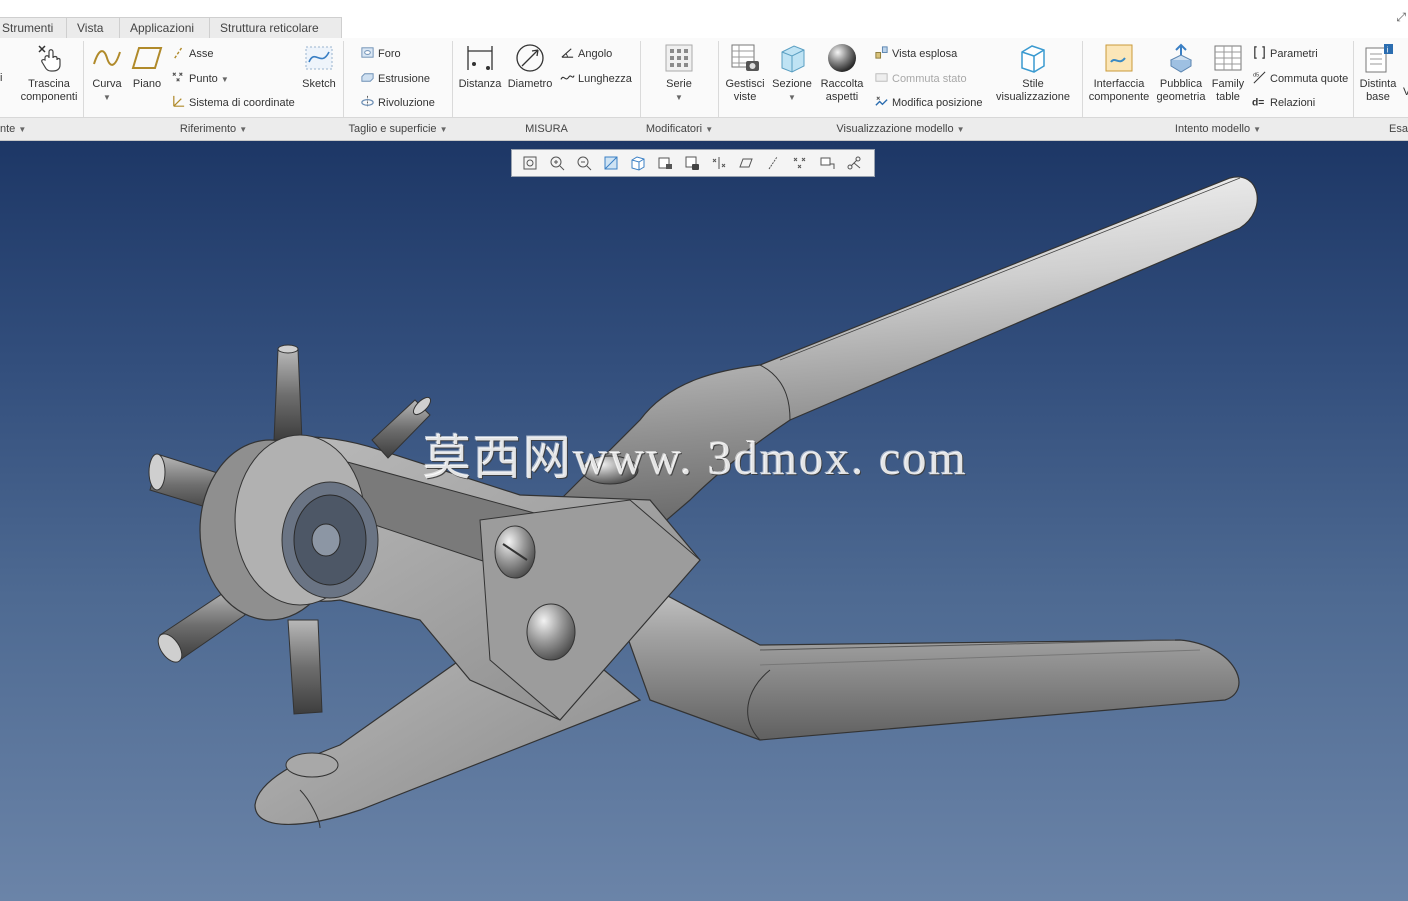 The height and width of the screenshot is (901, 1408). What do you see at coordinates (1033, 90) in the screenshot?
I see `display-style-label: Stile visualizzazione` at bounding box center [1033, 90].